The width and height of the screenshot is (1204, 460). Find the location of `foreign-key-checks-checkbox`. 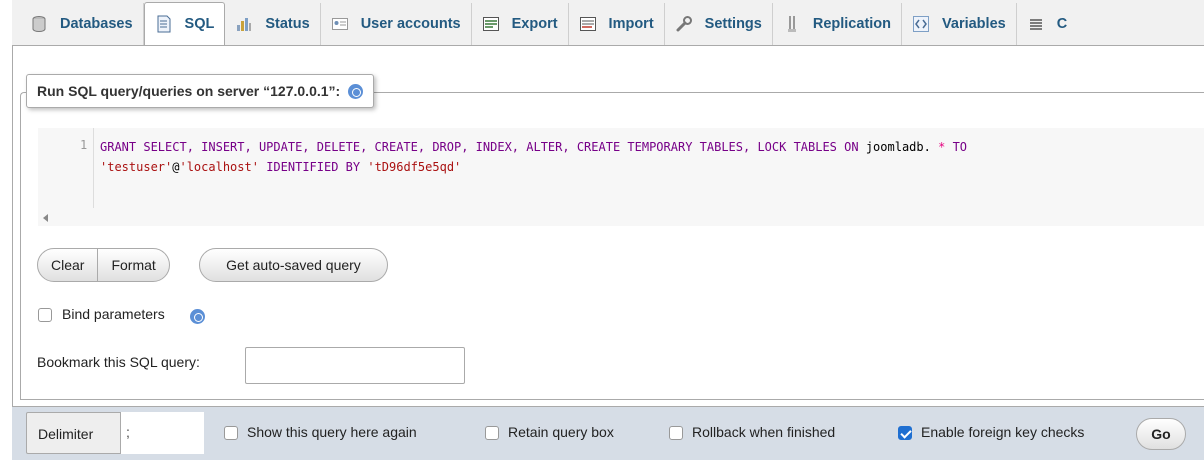

foreign-key-checks-checkbox is located at coordinates (905, 433).